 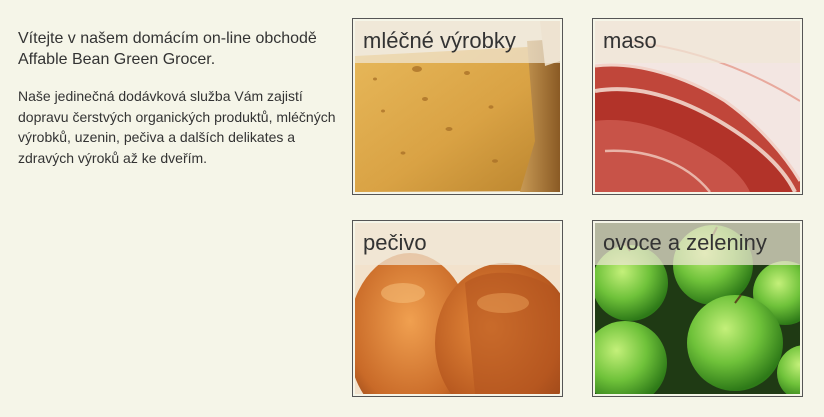 I want to click on category-tile-dairy: mléčné výrobky, so click(x=457, y=106).